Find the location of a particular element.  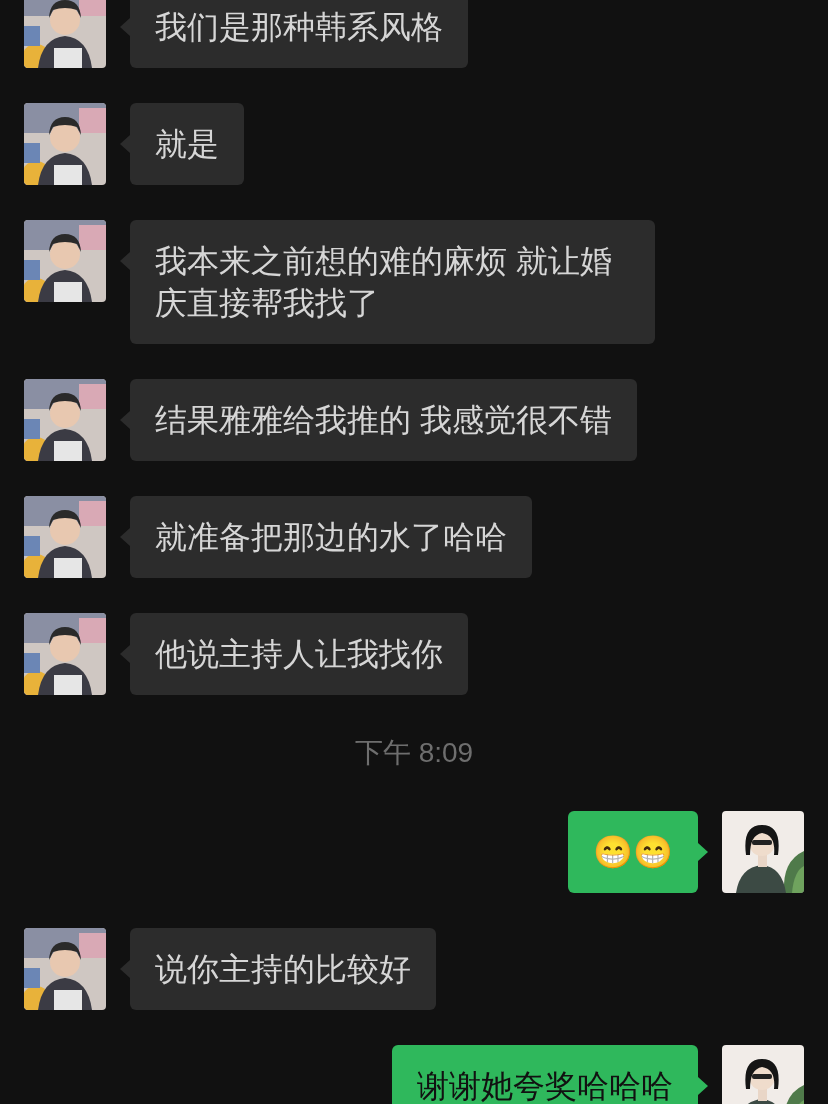

message-bubble: 他说主持人让我找你 is located at coordinates (299, 654).